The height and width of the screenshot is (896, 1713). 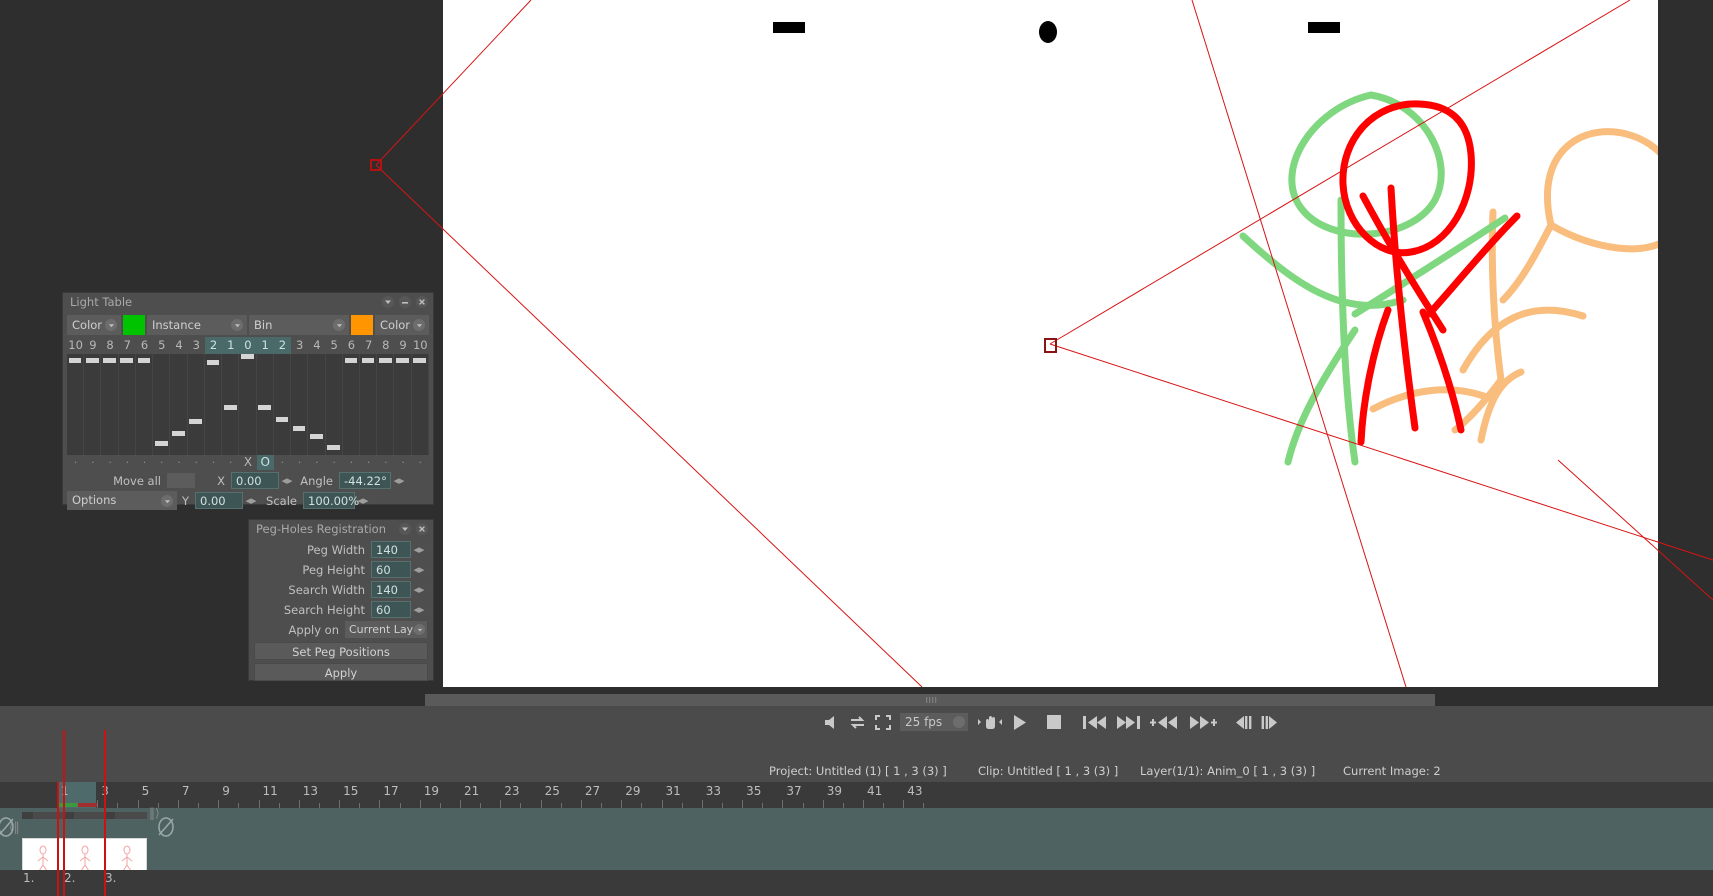 I want to click on skip-to-start-icon, so click(x=1095, y=722).